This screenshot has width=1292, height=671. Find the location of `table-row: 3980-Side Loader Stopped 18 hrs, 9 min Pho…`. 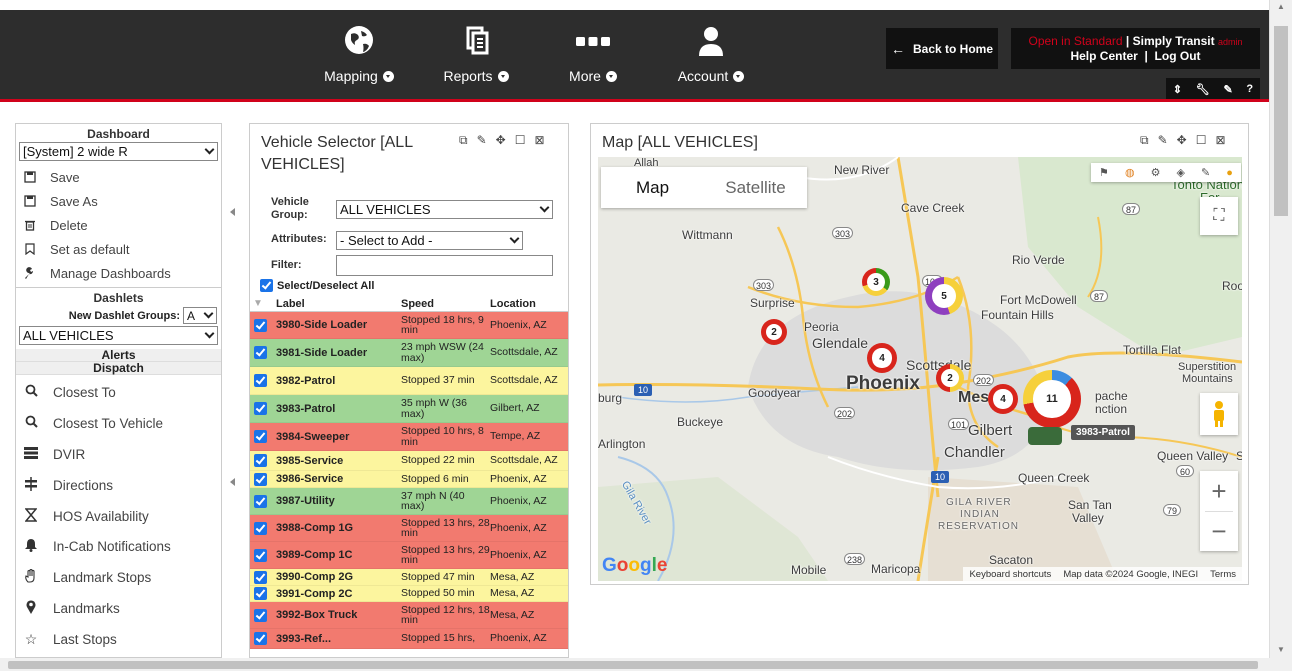

table-row: 3980-Side Loader Stopped 18 hrs, 9 min Pho… is located at coordinates (409, 325).